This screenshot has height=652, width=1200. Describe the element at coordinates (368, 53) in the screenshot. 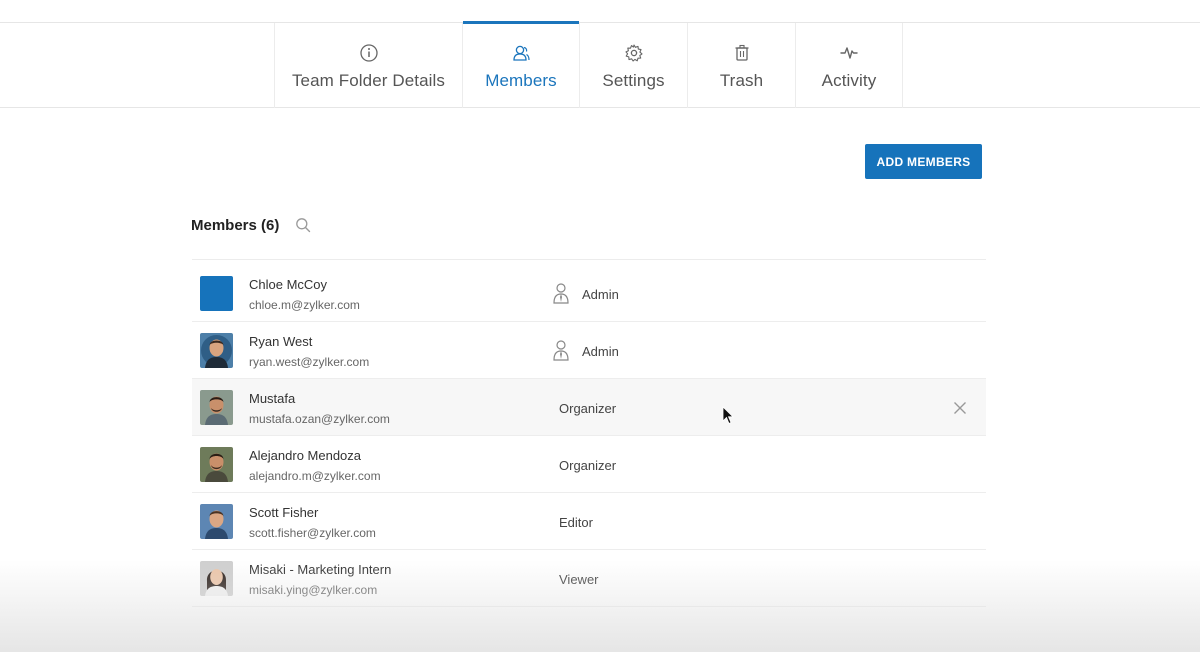

I see `info-icon` at that location.